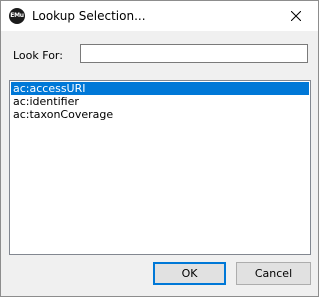 Image resolution: width=320 pixels, height=297 pixels. Describe the element at coordinates (38, 55) in the screenshot. I see `look-for-label: Look For:` at that location.